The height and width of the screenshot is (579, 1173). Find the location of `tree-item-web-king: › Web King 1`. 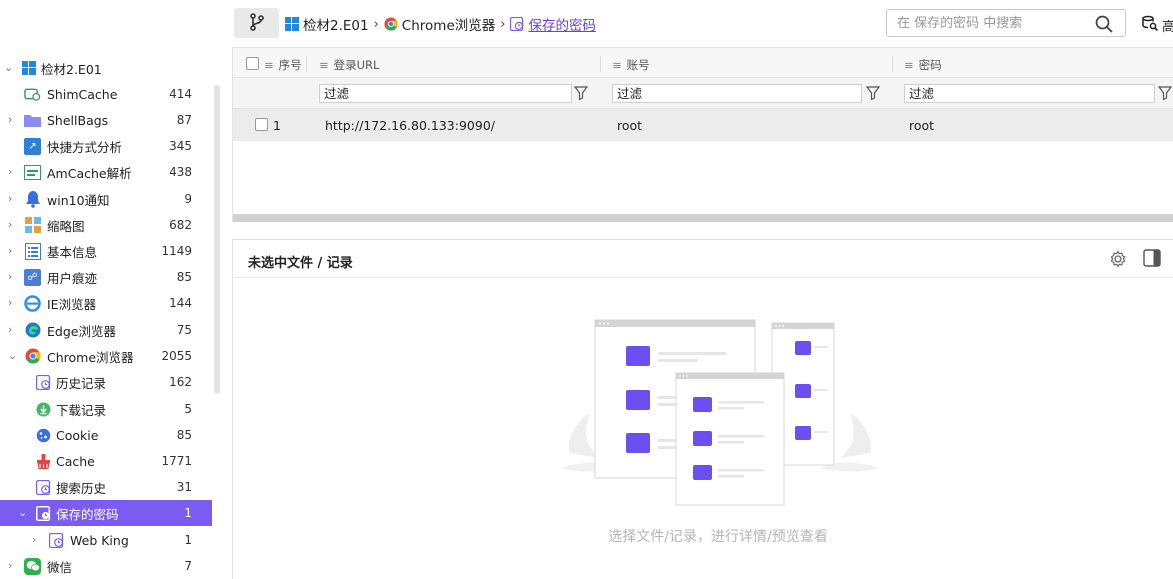

tree-item-web-king: › Web King 1 is located at coordinates (106, 540).